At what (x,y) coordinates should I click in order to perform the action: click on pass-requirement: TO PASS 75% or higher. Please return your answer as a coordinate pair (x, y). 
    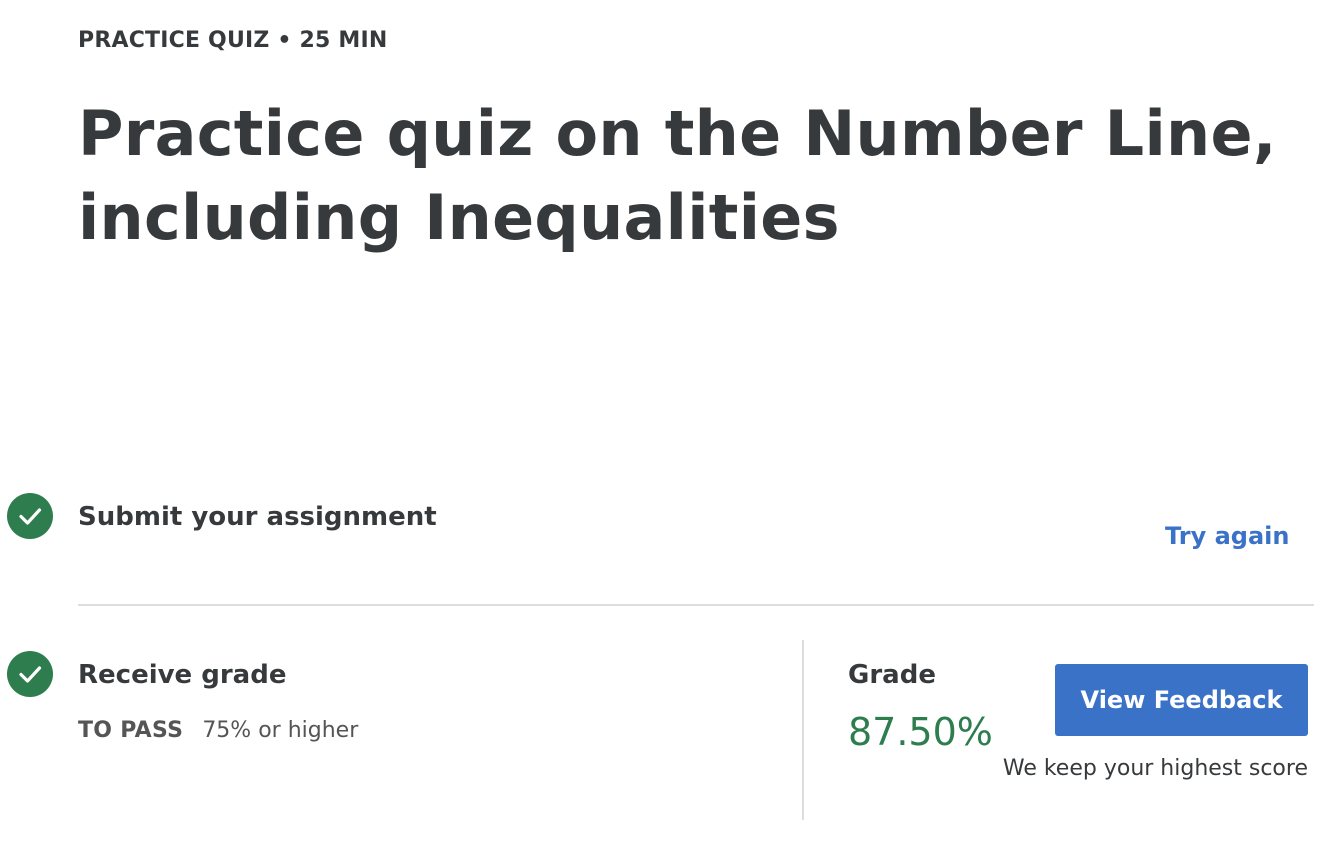
    Looking at the image, I should click on (218, 730).